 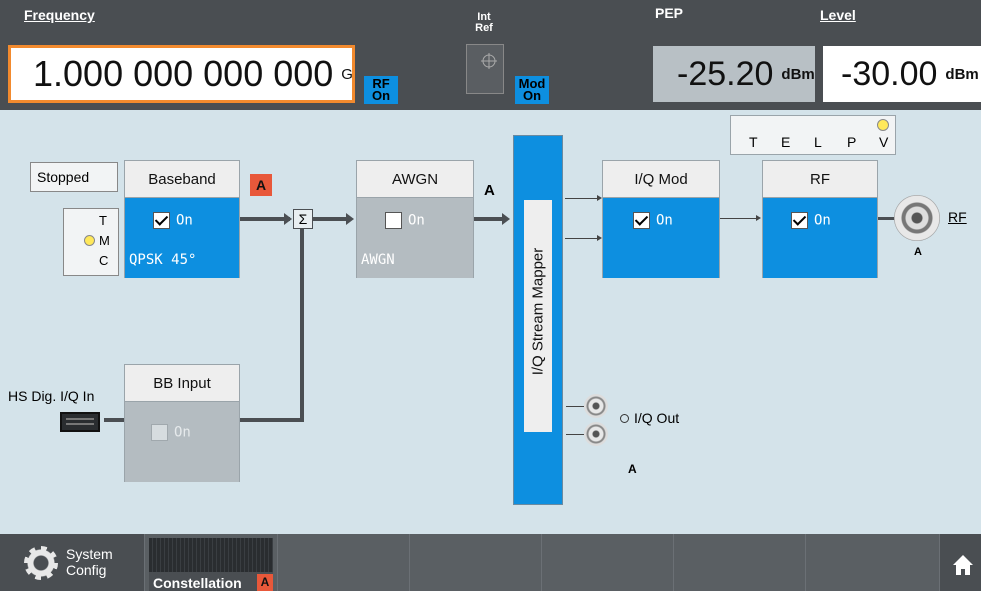 I want to click on hs-dig-connector-icon, so click(x=80, y=422).